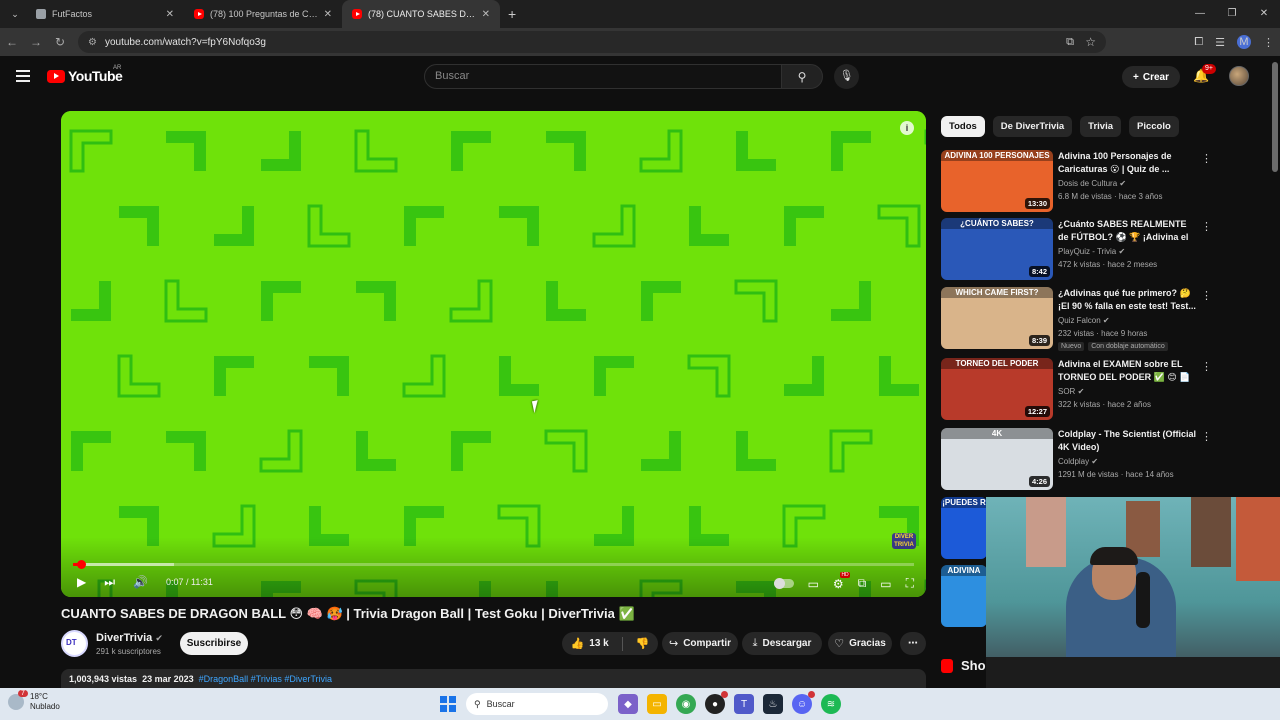 This screenshot has width=1280, height=720. I want to click on recommendation-channel: SOR ✔, so click(1071, 391).